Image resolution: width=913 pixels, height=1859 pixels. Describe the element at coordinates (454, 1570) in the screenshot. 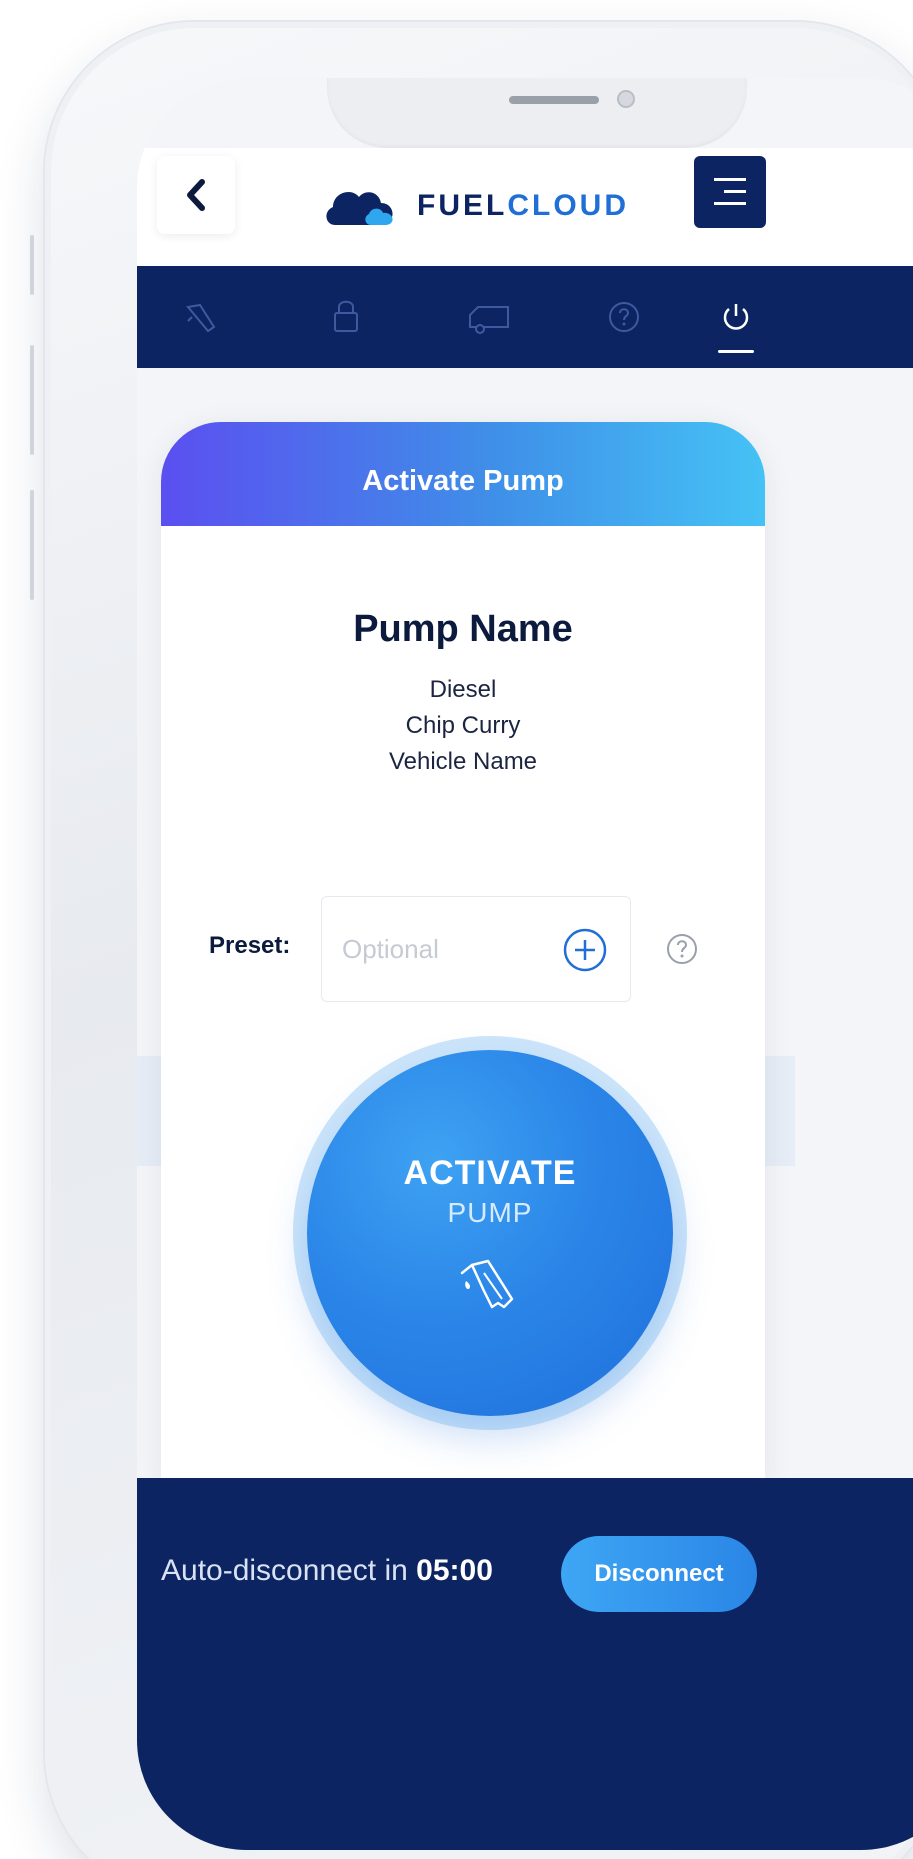

I see `countdown-timer: 05:00` at that location.